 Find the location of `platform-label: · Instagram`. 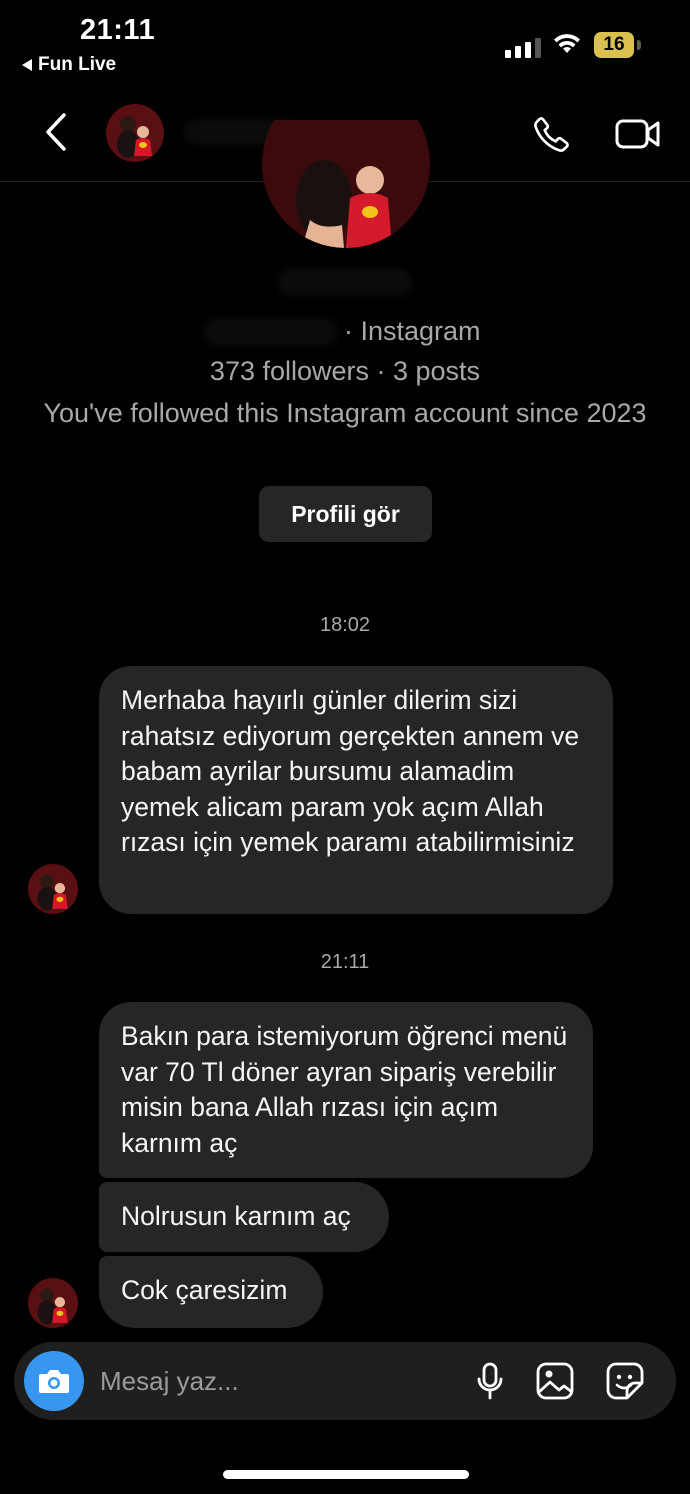

platform-label: · Instagram is located at coordinates (412, 331).